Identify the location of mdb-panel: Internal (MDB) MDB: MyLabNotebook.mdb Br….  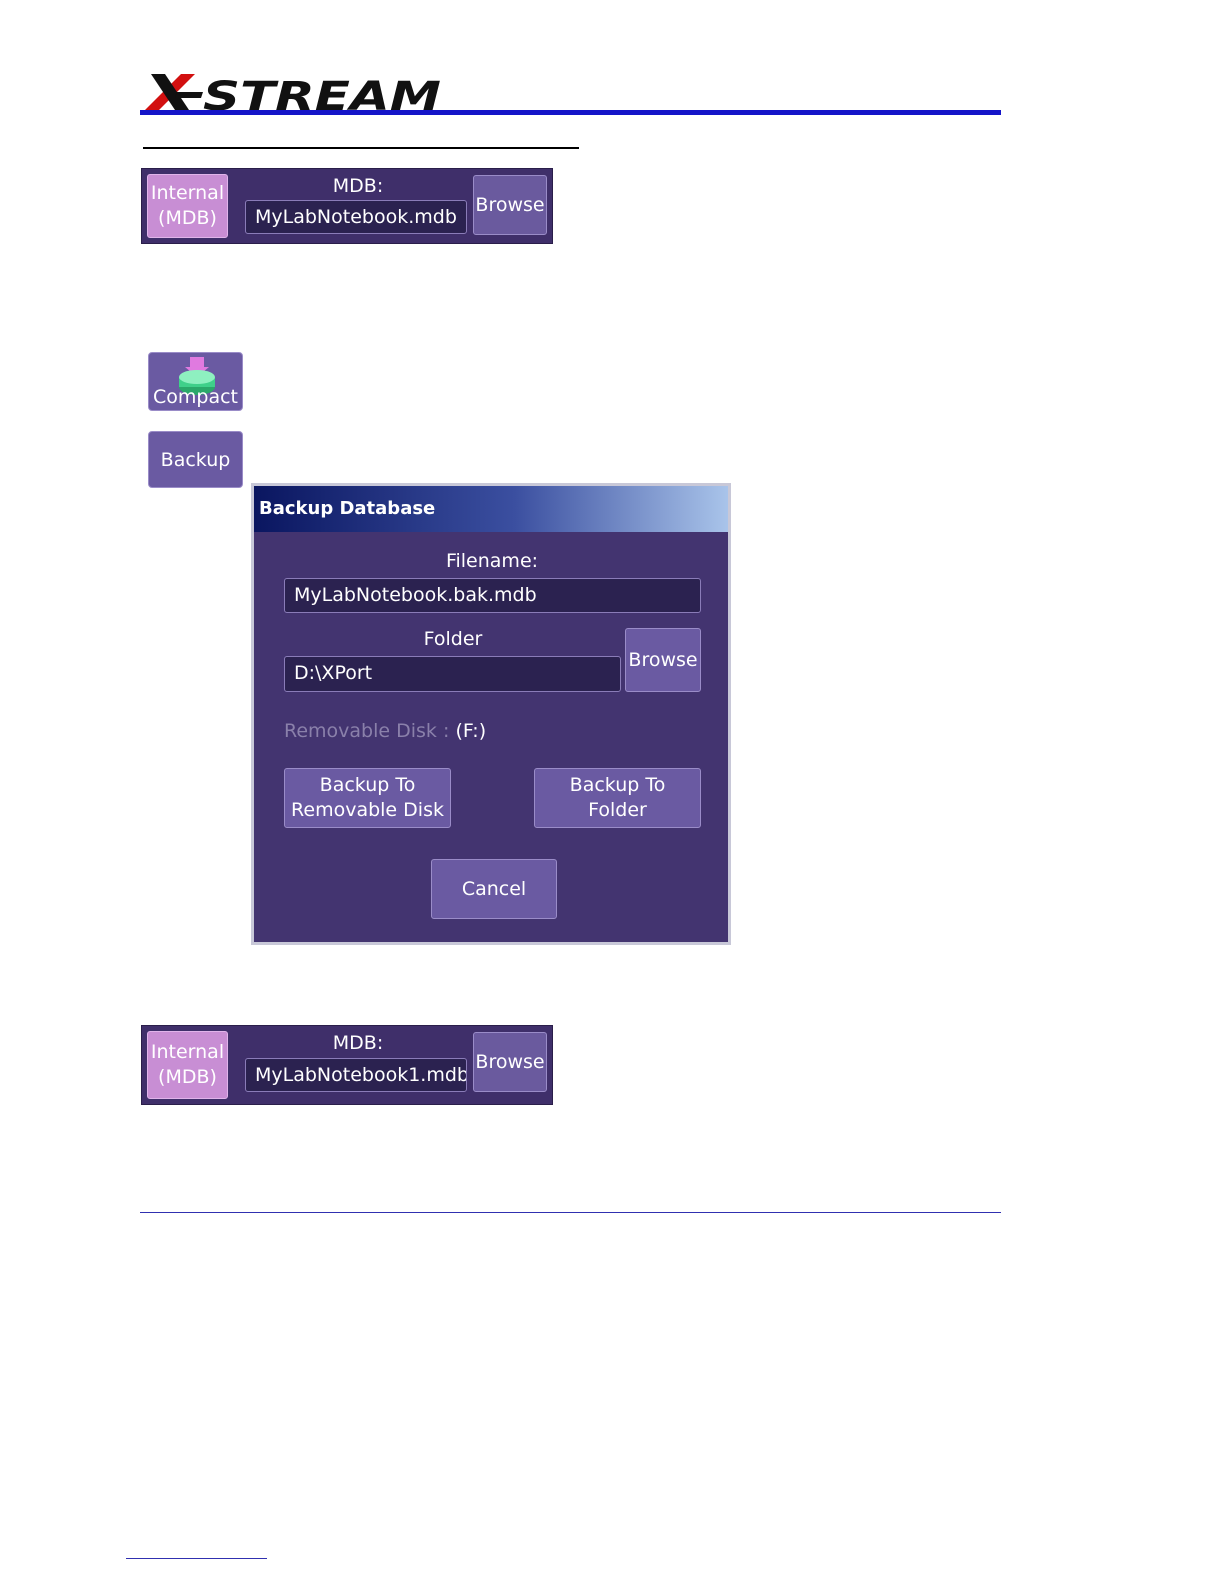
(347, 206).